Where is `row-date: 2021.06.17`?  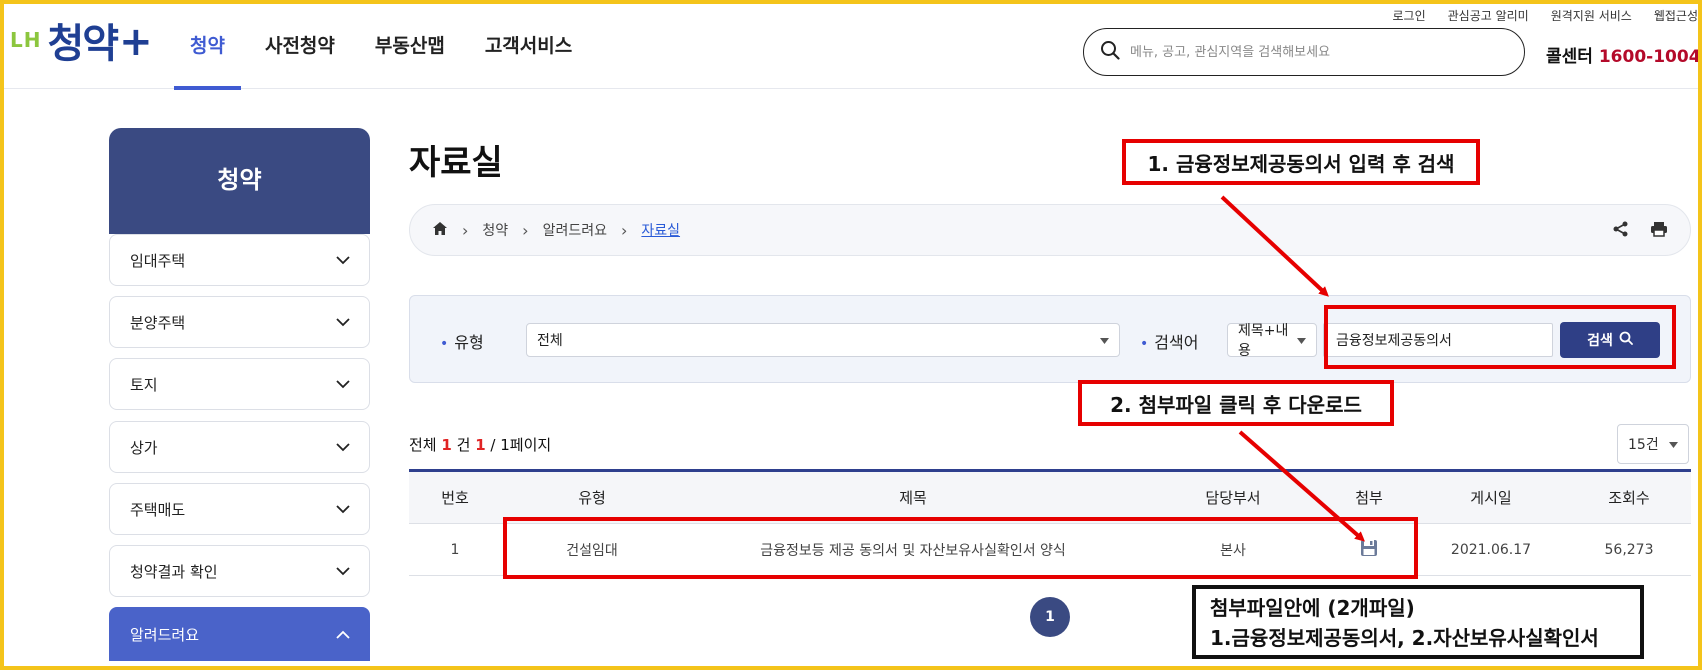 row-date: 2021.06.17 is located at coordinates (1491, 549).